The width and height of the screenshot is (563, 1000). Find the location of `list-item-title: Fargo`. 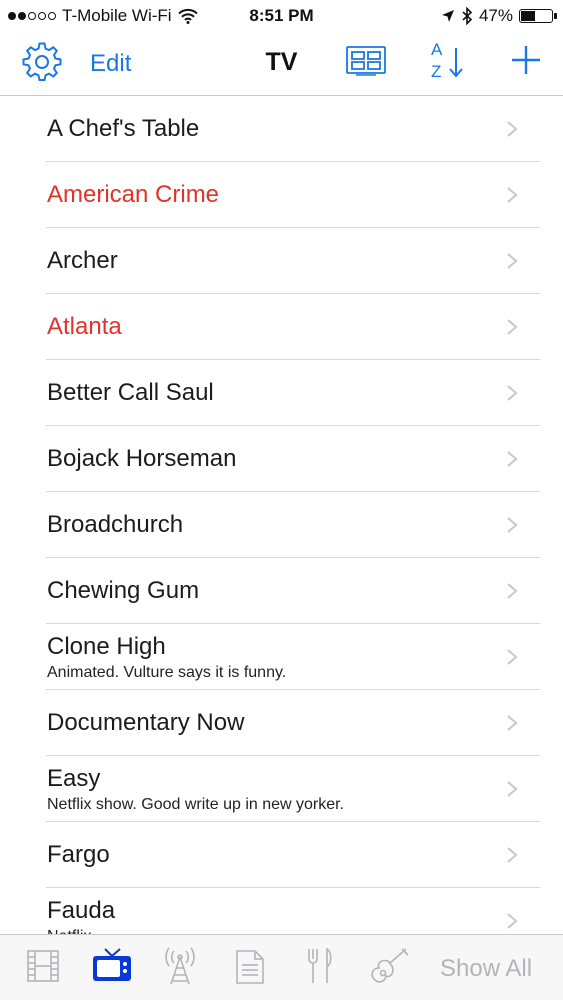

list-item-title: Fargo is located at coordinates (78, 854).